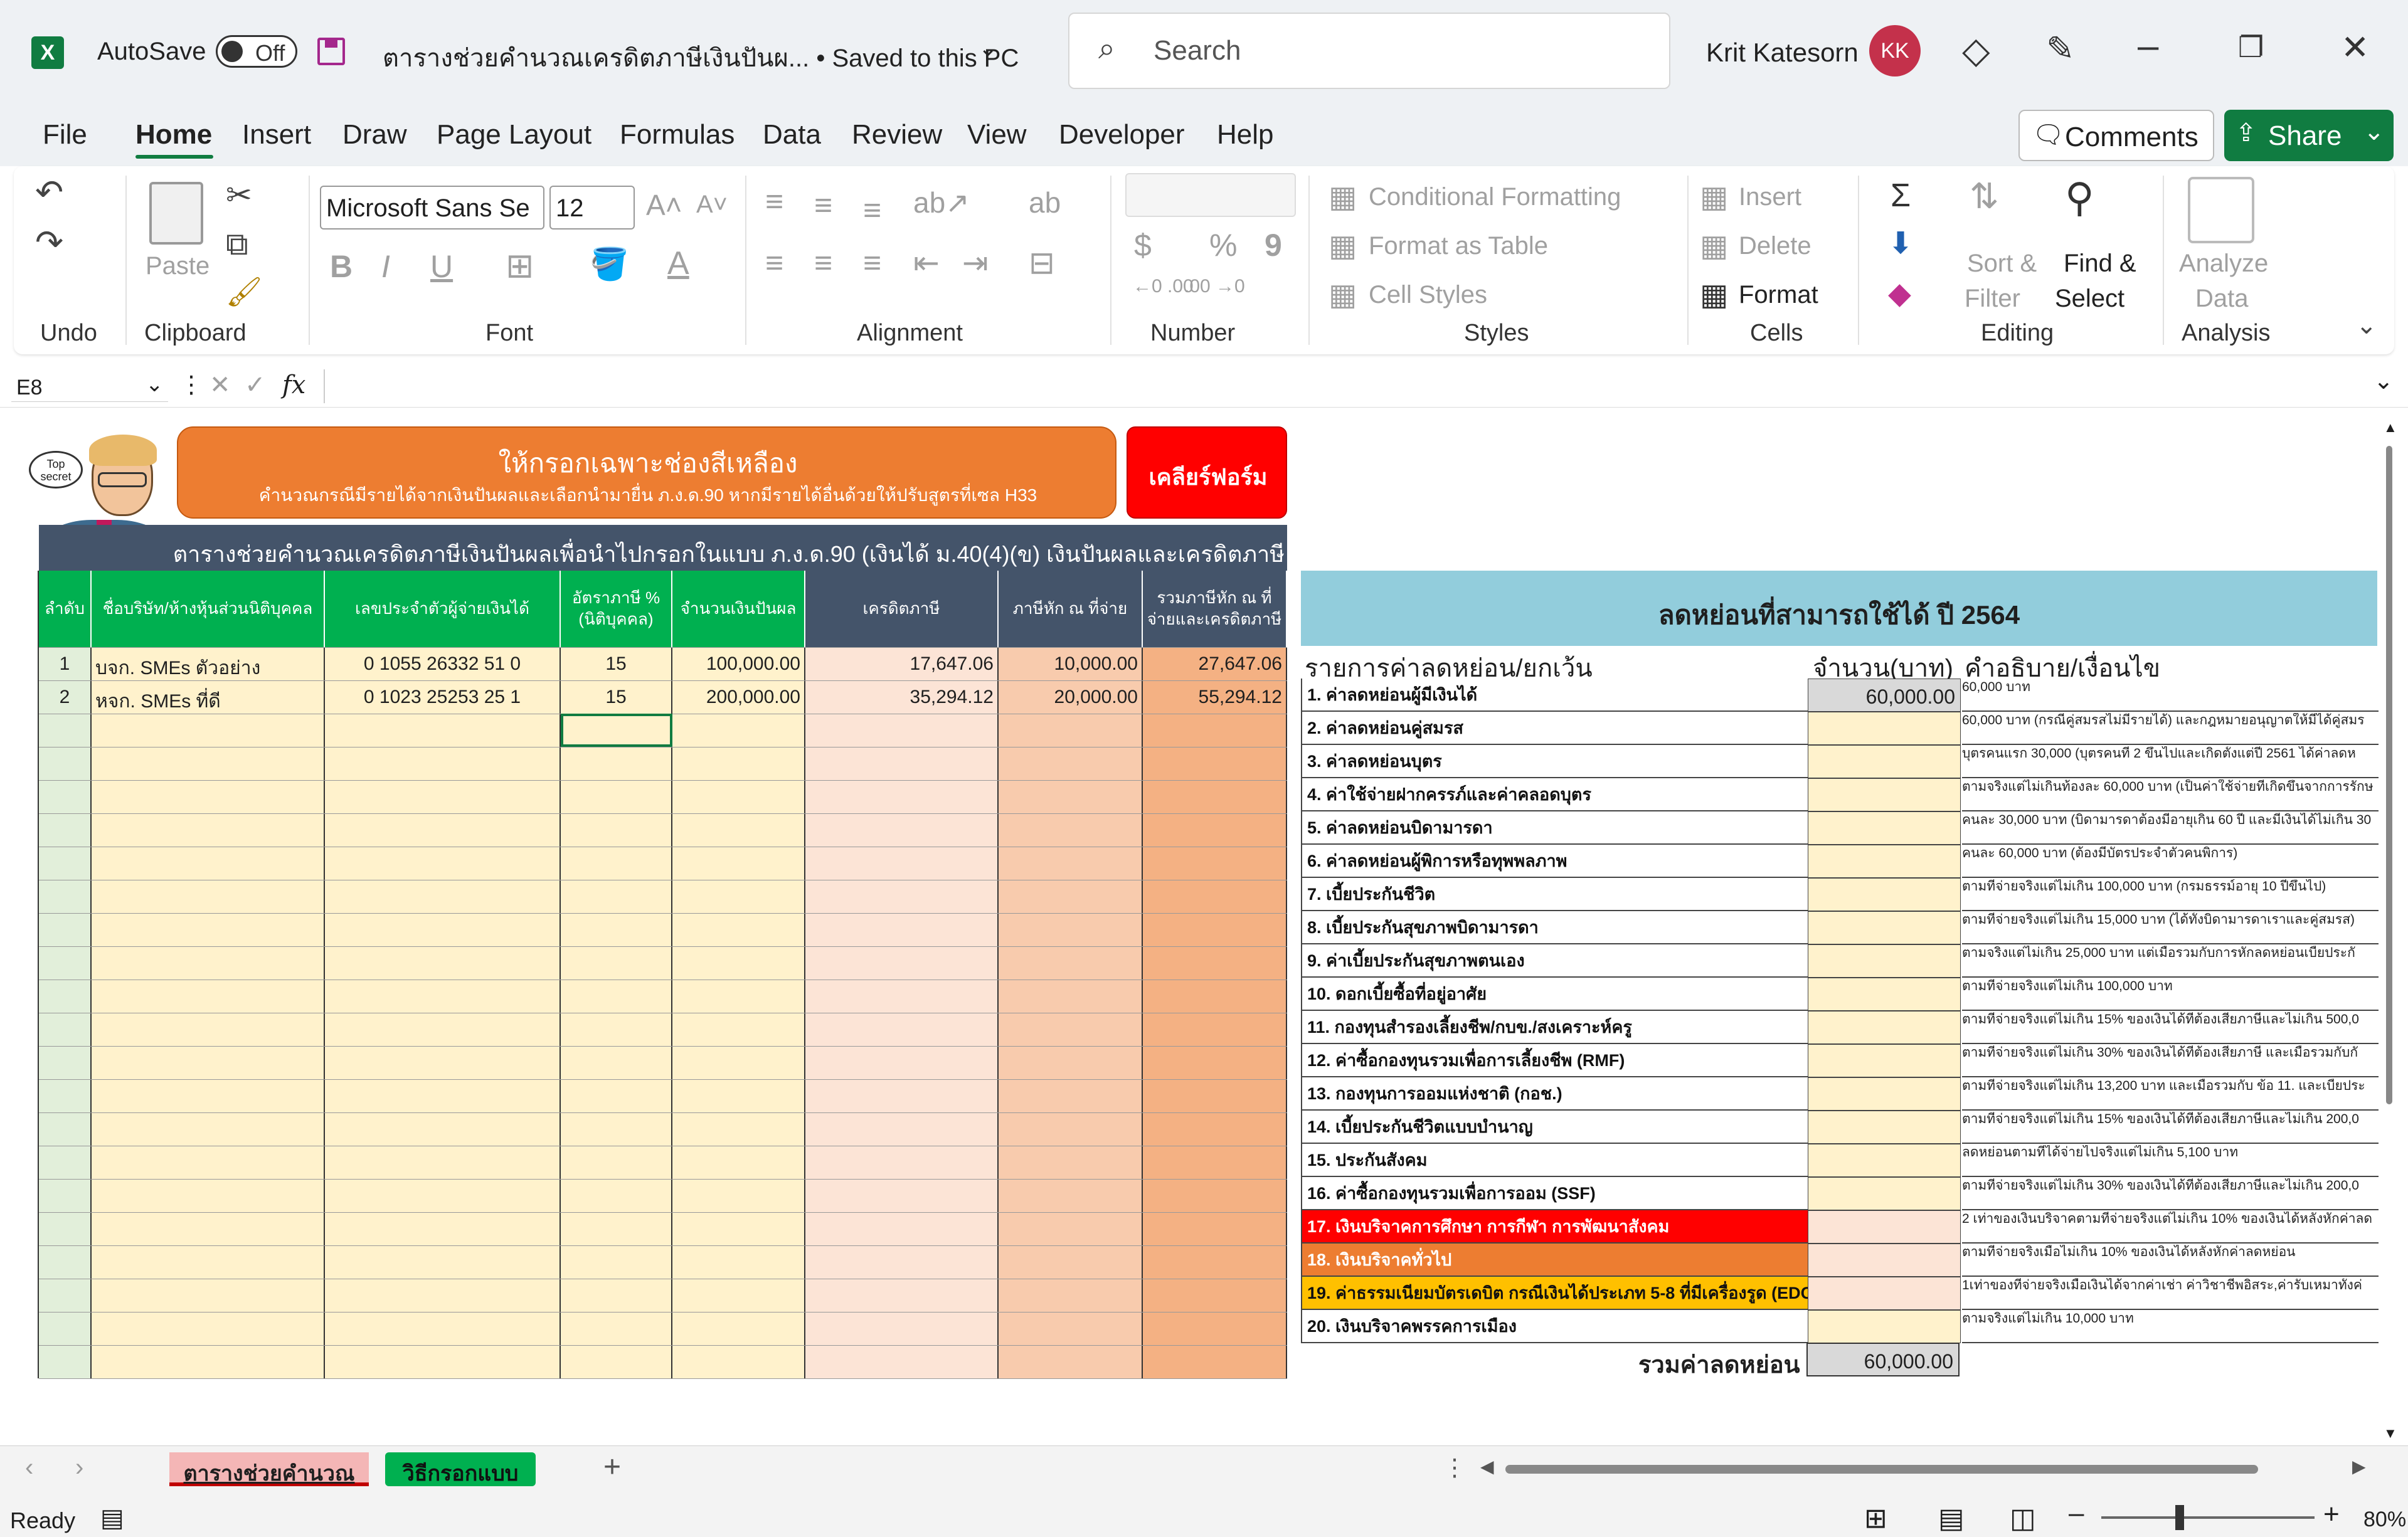 This screenshot has width=2408, height=1537. Describe the element at coordinates (2309, 135) in the screenshot. I see `share-button: ⇪ Share ⌄` at that location.